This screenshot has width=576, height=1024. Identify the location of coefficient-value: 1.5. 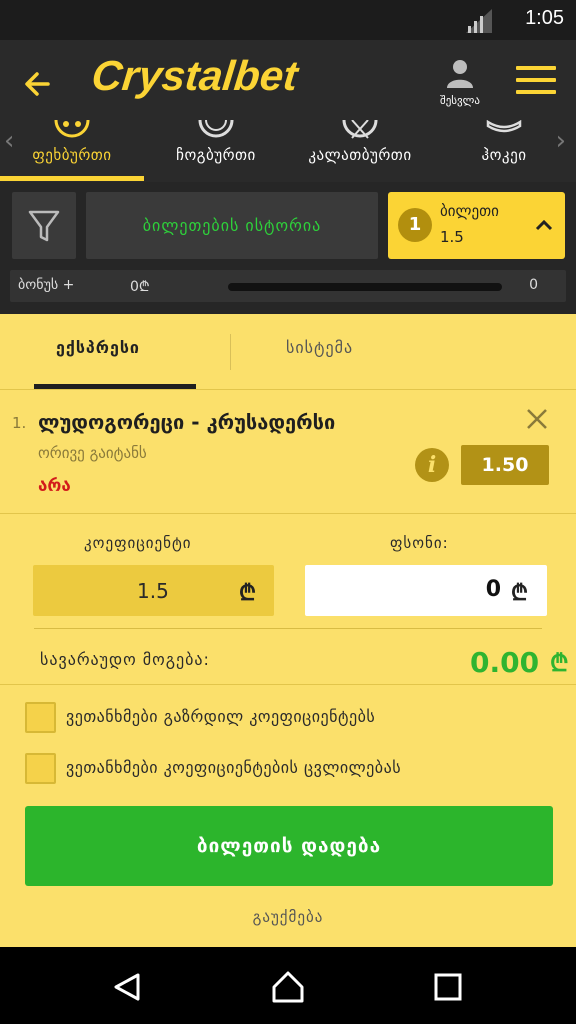
(153, 591).